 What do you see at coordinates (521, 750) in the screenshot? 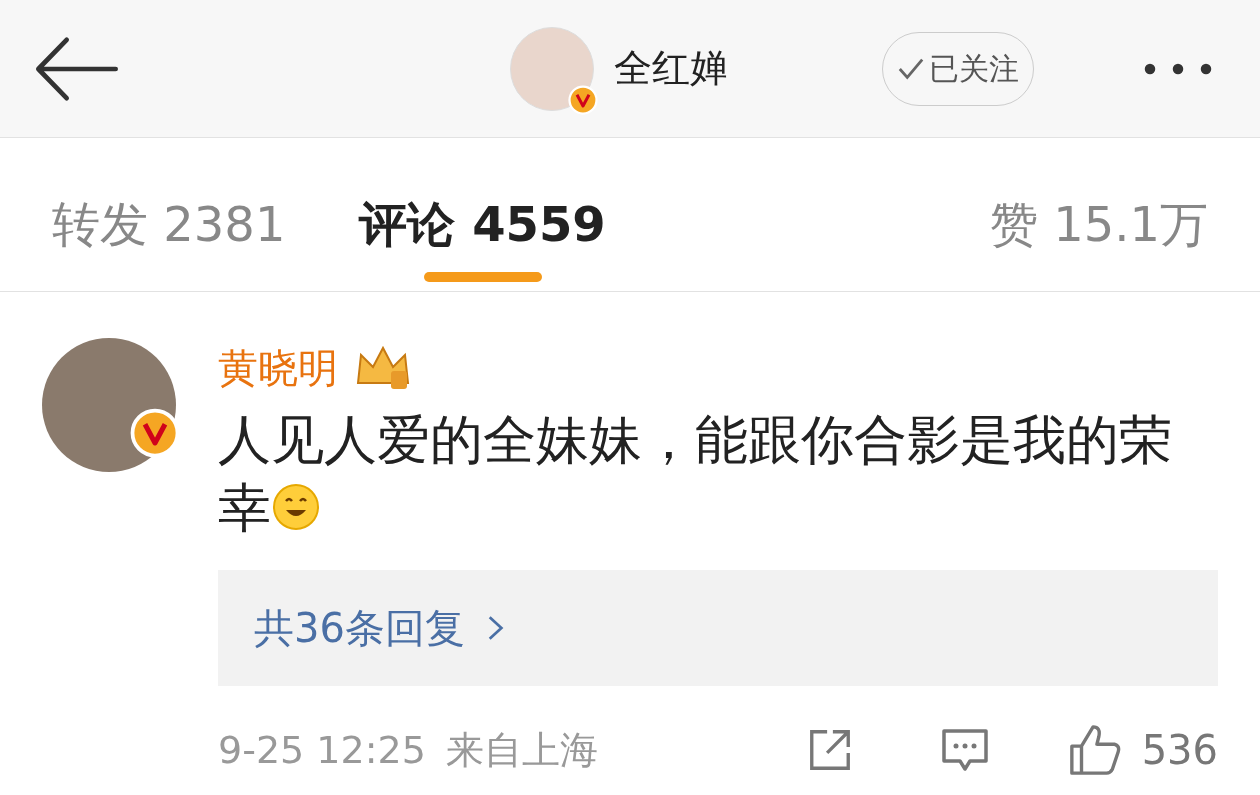
I see `comment-location: 来自上海` at bounding box center [521, 750].